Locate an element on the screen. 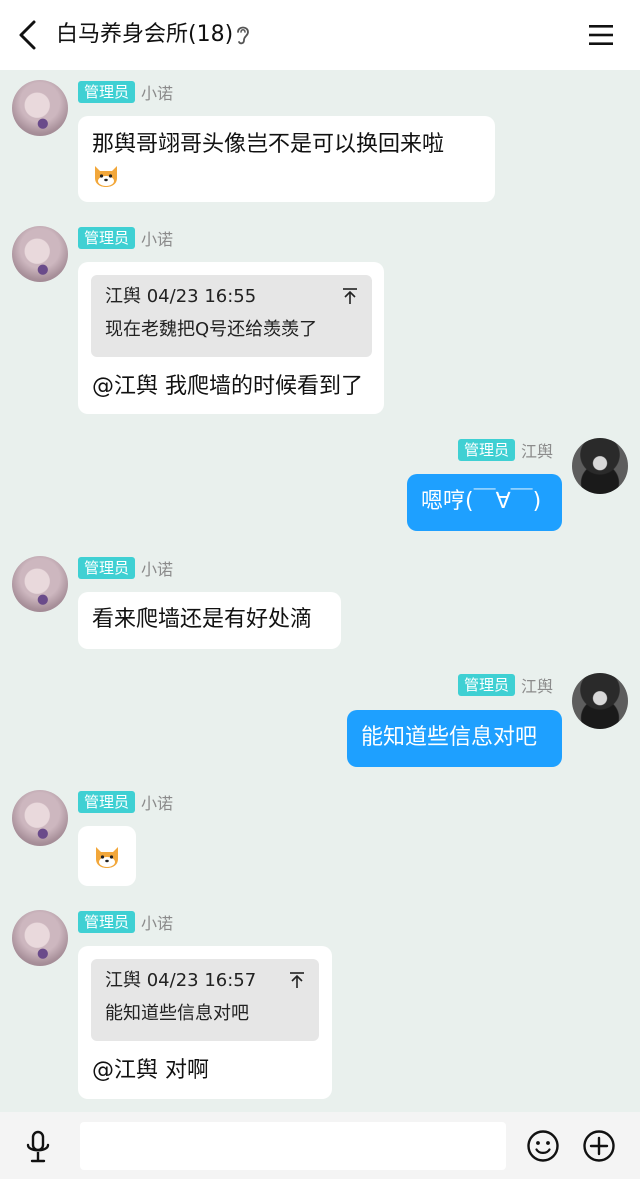 The width and height of the screenshot is (640, 1179). back-arrow-icon is located at coordinates (28, 35).